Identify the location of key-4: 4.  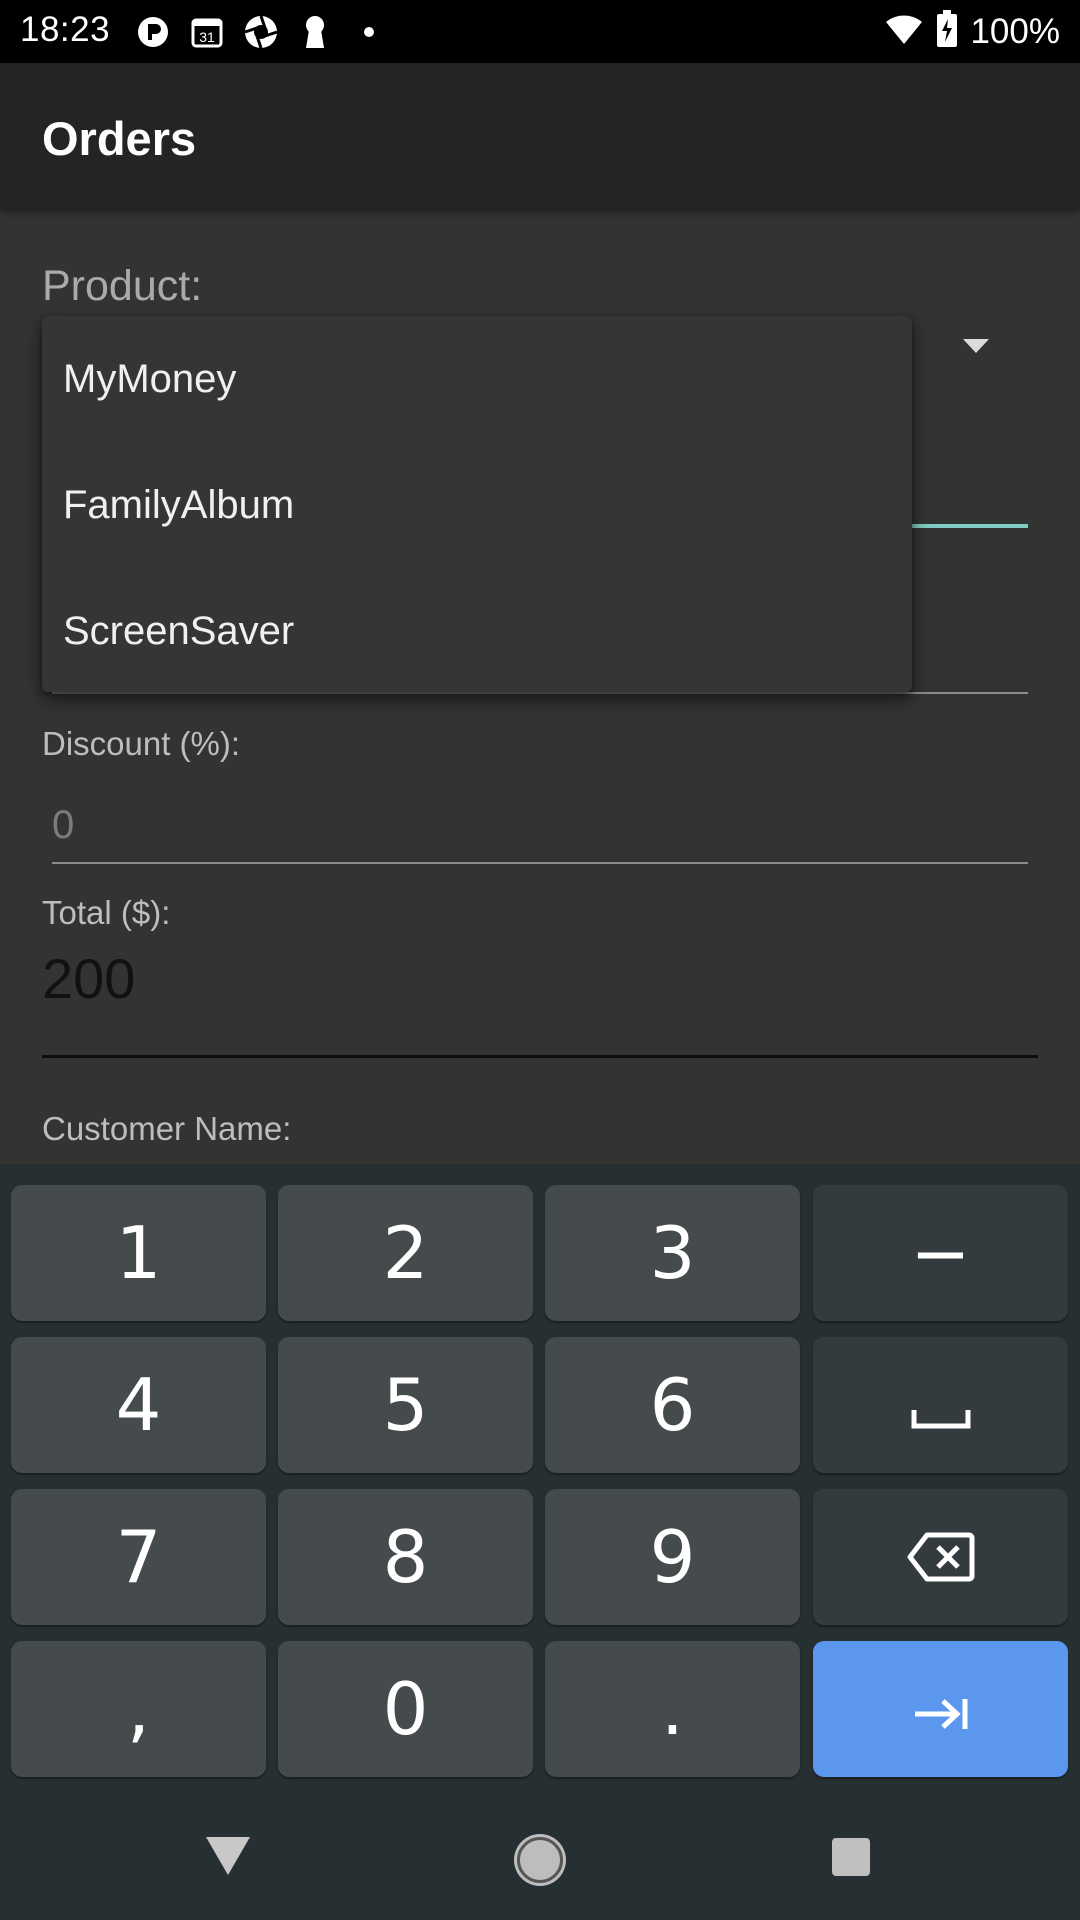
(138, 1405).